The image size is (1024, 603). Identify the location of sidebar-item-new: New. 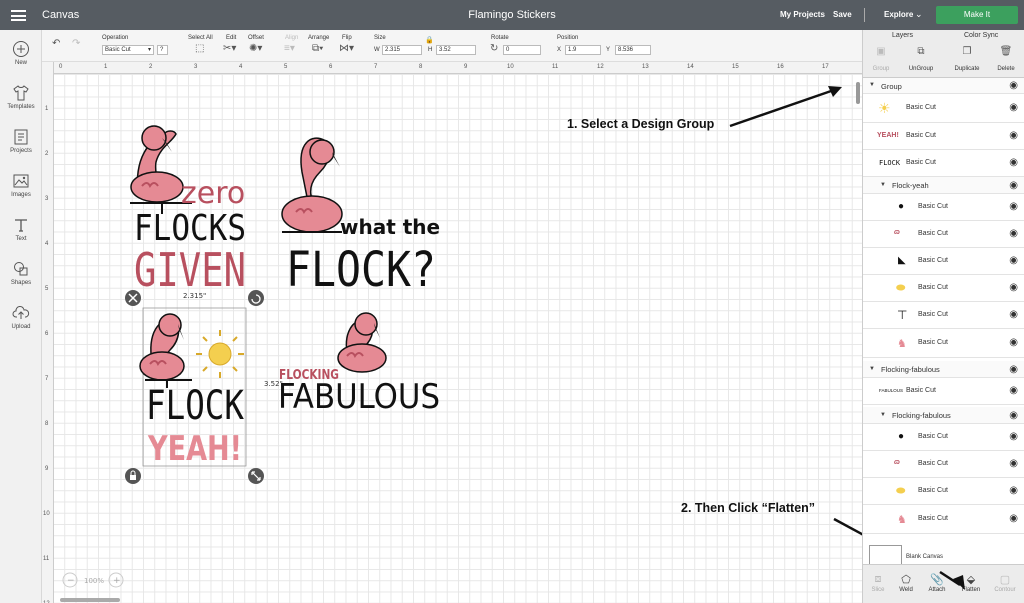
(21, 53).